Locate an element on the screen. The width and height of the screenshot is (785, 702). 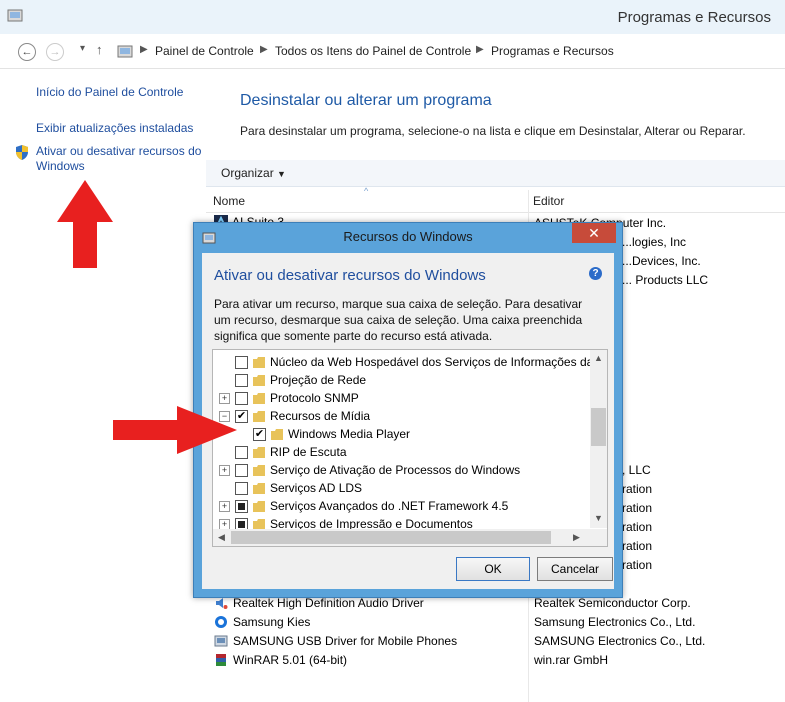
shield-icon is located at coordinates (22, 152).